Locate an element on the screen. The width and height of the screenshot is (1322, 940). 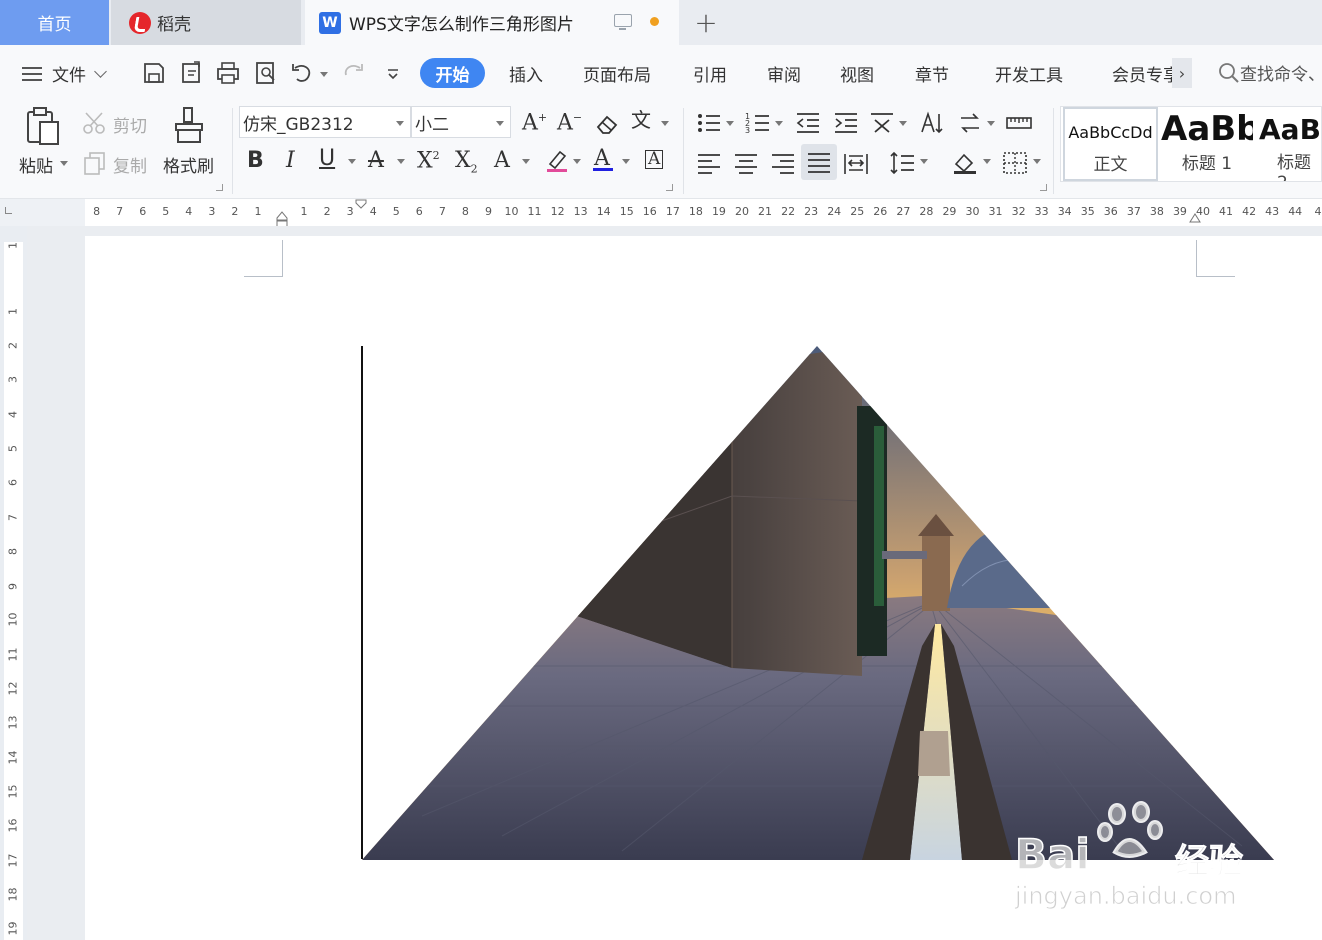
tab-review: 审阅 is located at coordinates (784, 73).